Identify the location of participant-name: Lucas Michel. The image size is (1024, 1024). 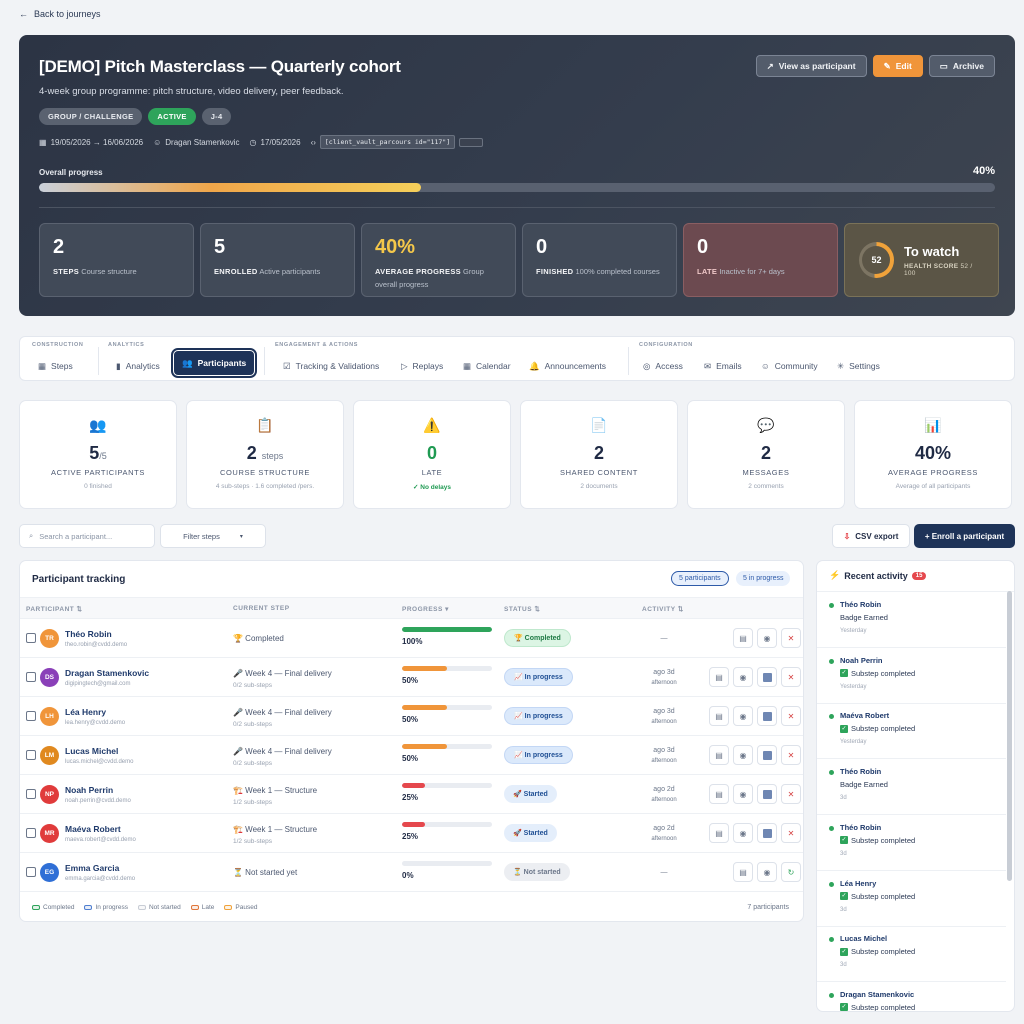
(91, 751).